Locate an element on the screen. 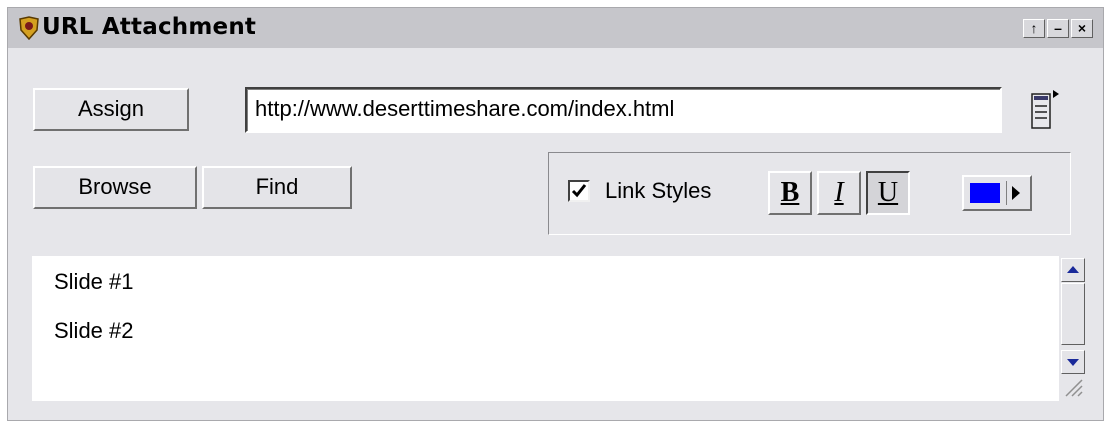 The height and width of the screenshot is (426, 1115). find-button: Find is located at coordinates (277, 187).